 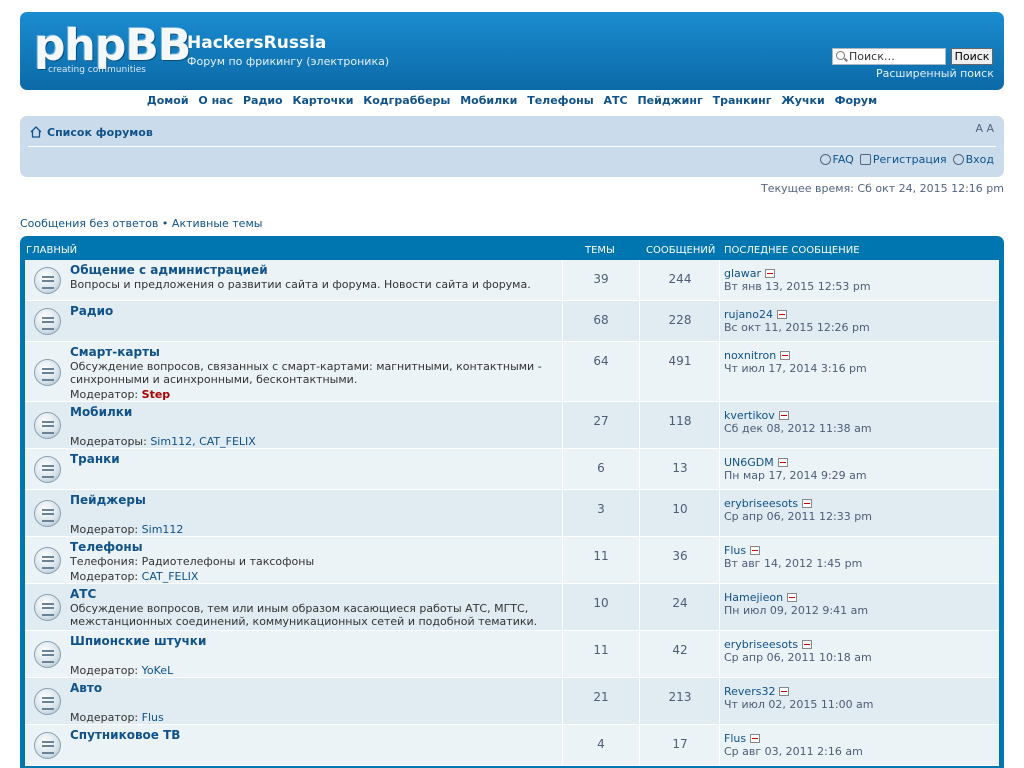 I want to click on last-post-author-link: noxnitron, so click(x=750, y=355).